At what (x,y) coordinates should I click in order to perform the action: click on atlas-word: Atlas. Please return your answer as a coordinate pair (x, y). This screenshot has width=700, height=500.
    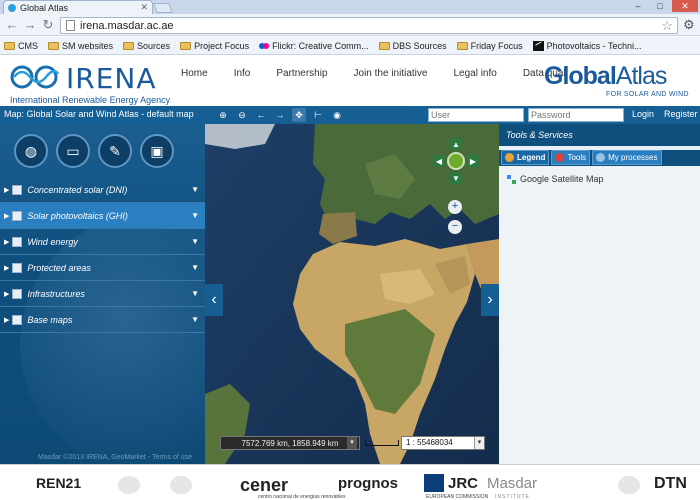
    Looking at the image, I should click on (641, 76).